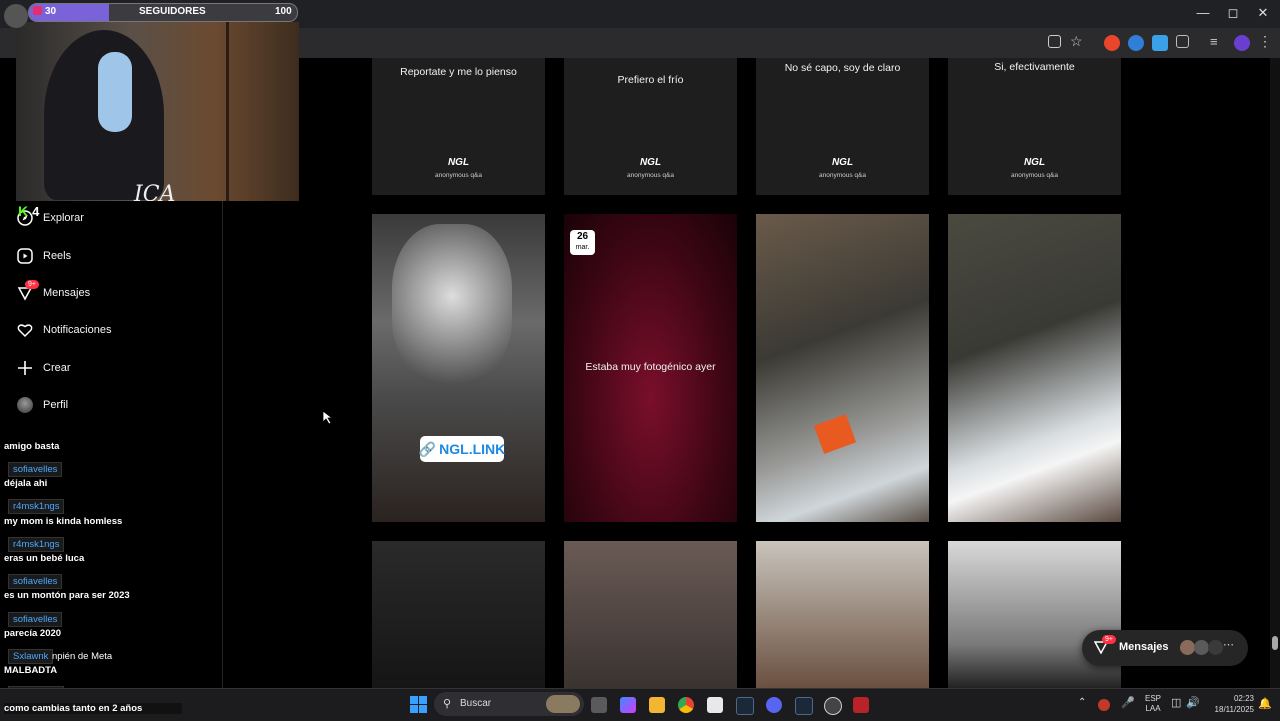 The image size is (1280, 721). What do you see at coordinates (16, 16) in the screenshot?
I see `streamer-avatar` at bounding box center [16, 16].